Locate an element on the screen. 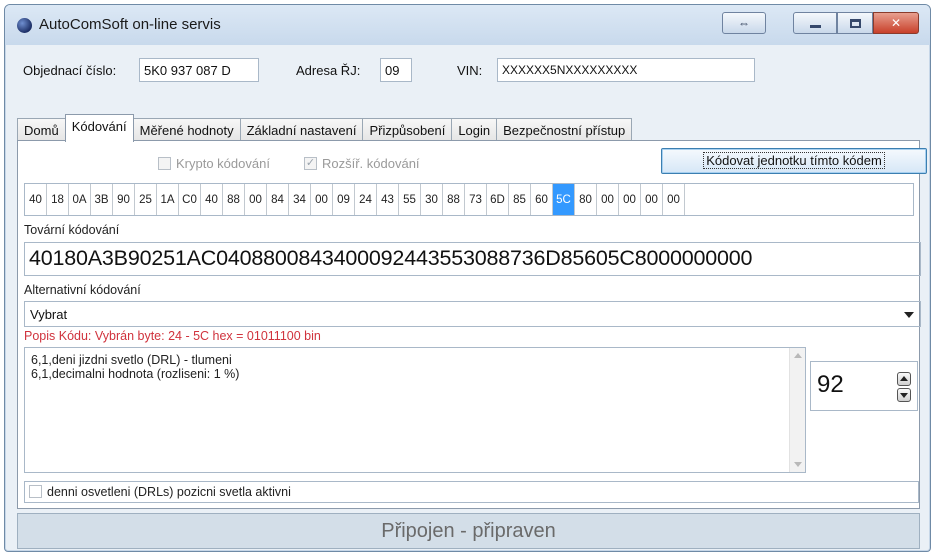 This screenshot has width=935, height=556. coding-byte-cell: 18 is located at coordinates (58, 199).